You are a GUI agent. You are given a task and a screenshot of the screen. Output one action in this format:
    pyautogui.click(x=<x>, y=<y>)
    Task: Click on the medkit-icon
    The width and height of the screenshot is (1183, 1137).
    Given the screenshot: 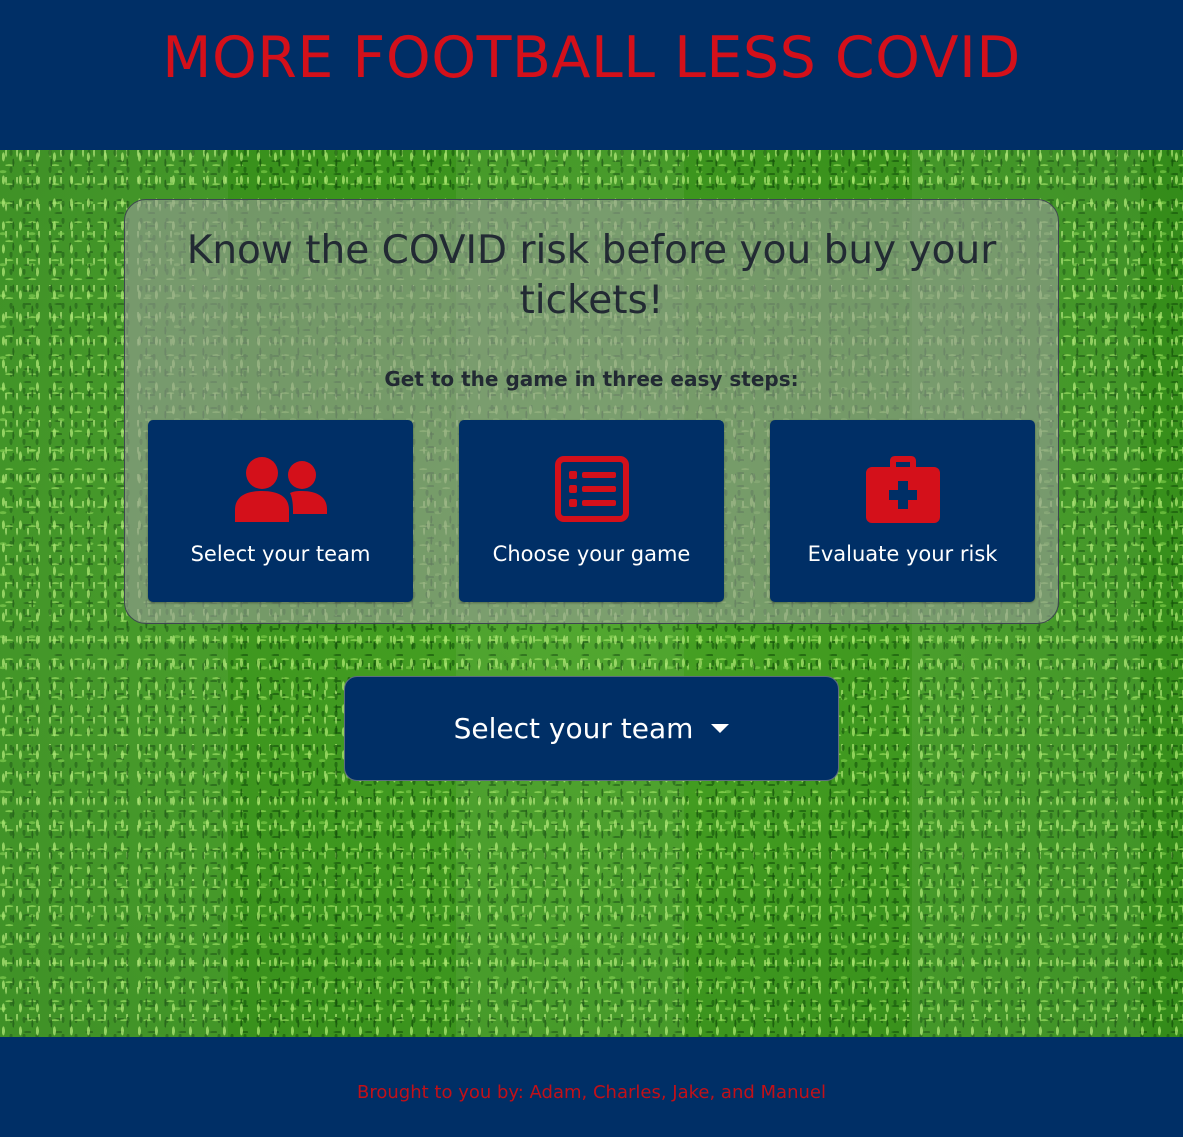 What is the action you would take?
    pyautogui.click(x=902, y=489)
    